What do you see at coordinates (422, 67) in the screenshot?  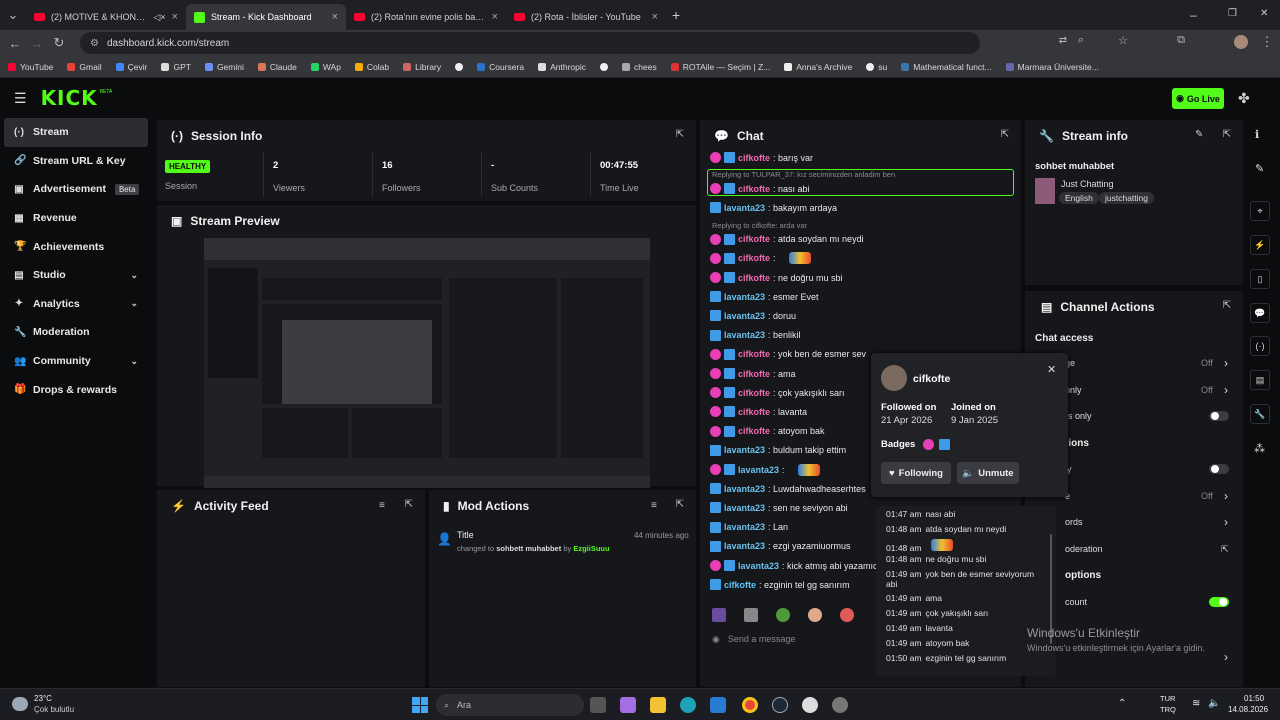 I see `bookmark-library: Library` at bounding box center [422, 67].